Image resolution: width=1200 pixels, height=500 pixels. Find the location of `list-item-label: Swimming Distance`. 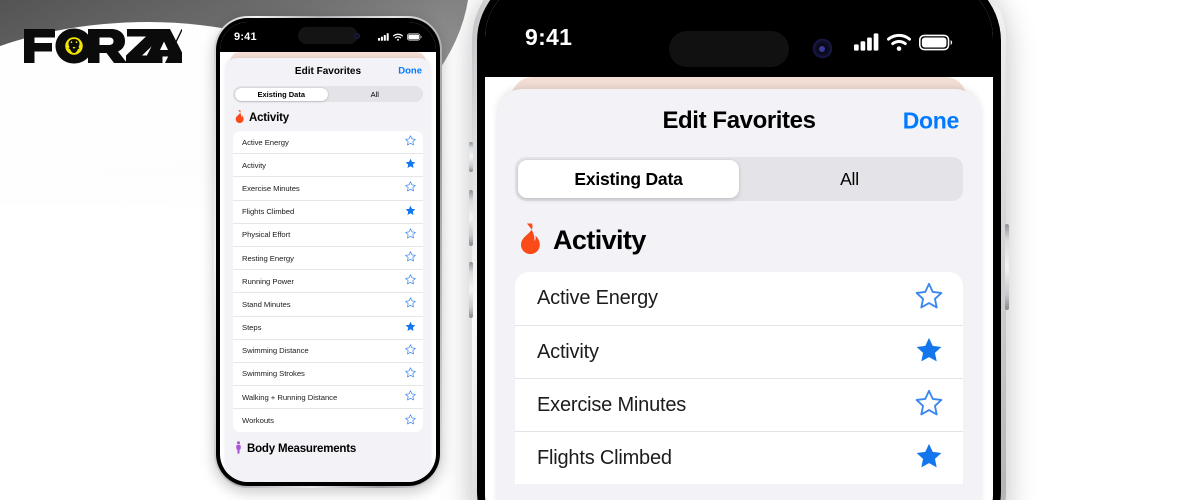

list-item-label: Swimming Distance is located at coordinates (275, 351).